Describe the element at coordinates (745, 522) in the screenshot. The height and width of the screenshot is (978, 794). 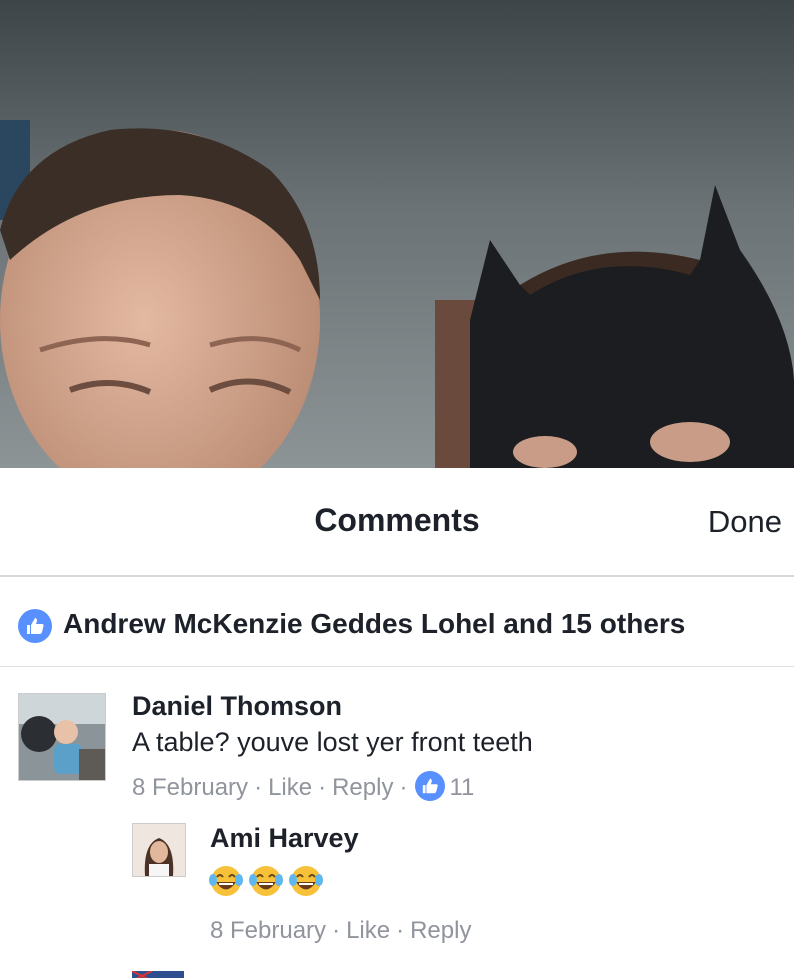
I see `done-button: Done` at that location.